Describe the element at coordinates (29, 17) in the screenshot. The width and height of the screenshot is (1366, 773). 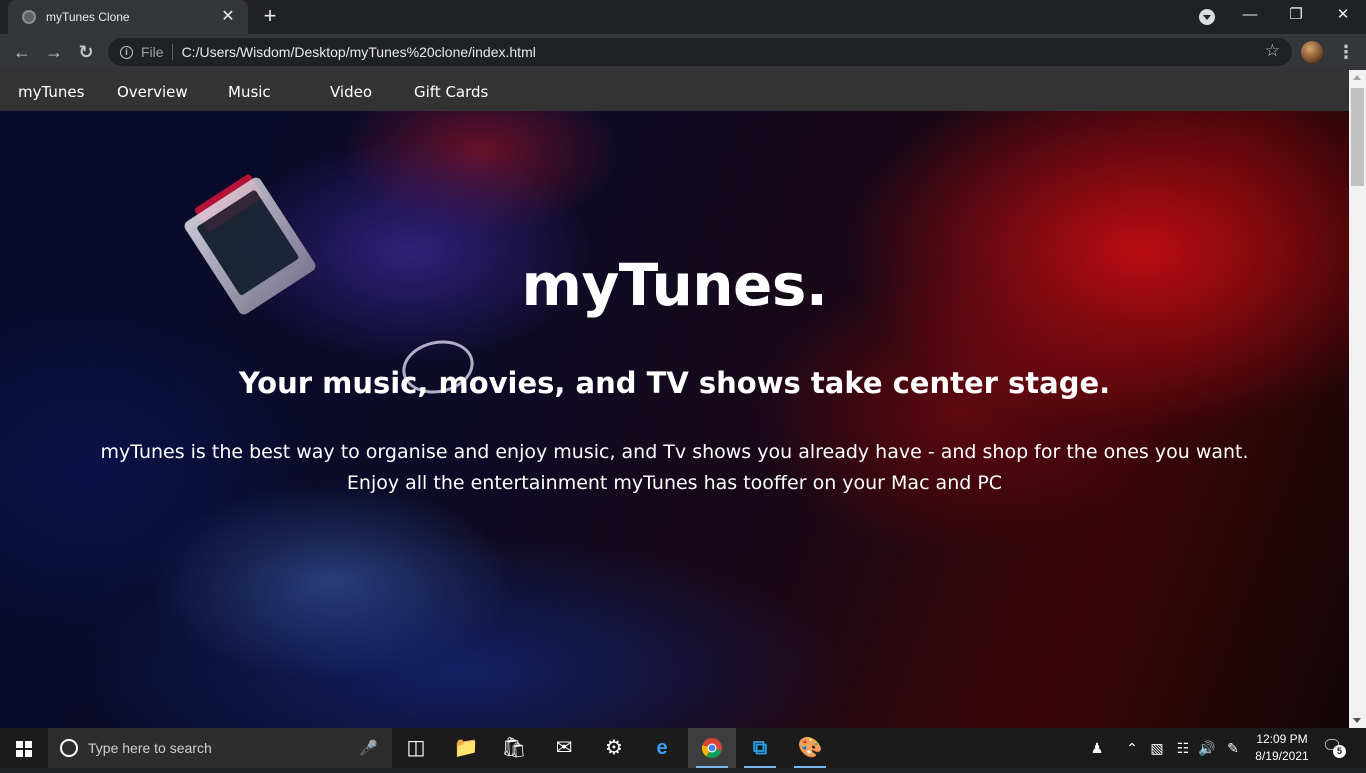
I see `globe-favicon-icon` at that location.